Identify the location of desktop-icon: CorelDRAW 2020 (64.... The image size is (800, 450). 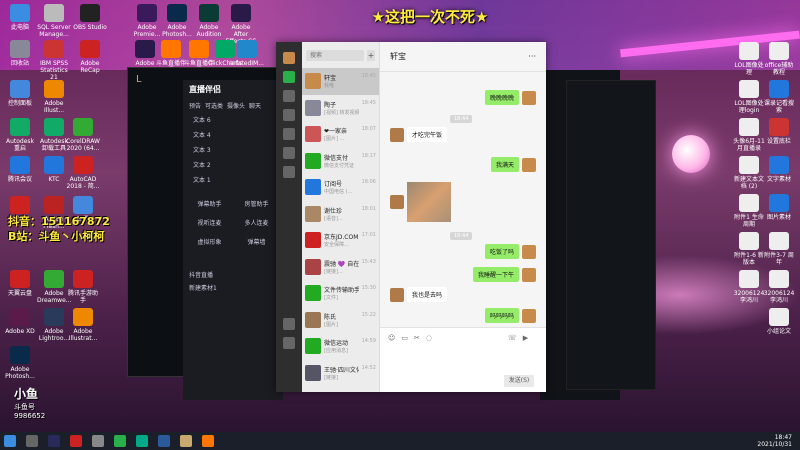
(83, 135).